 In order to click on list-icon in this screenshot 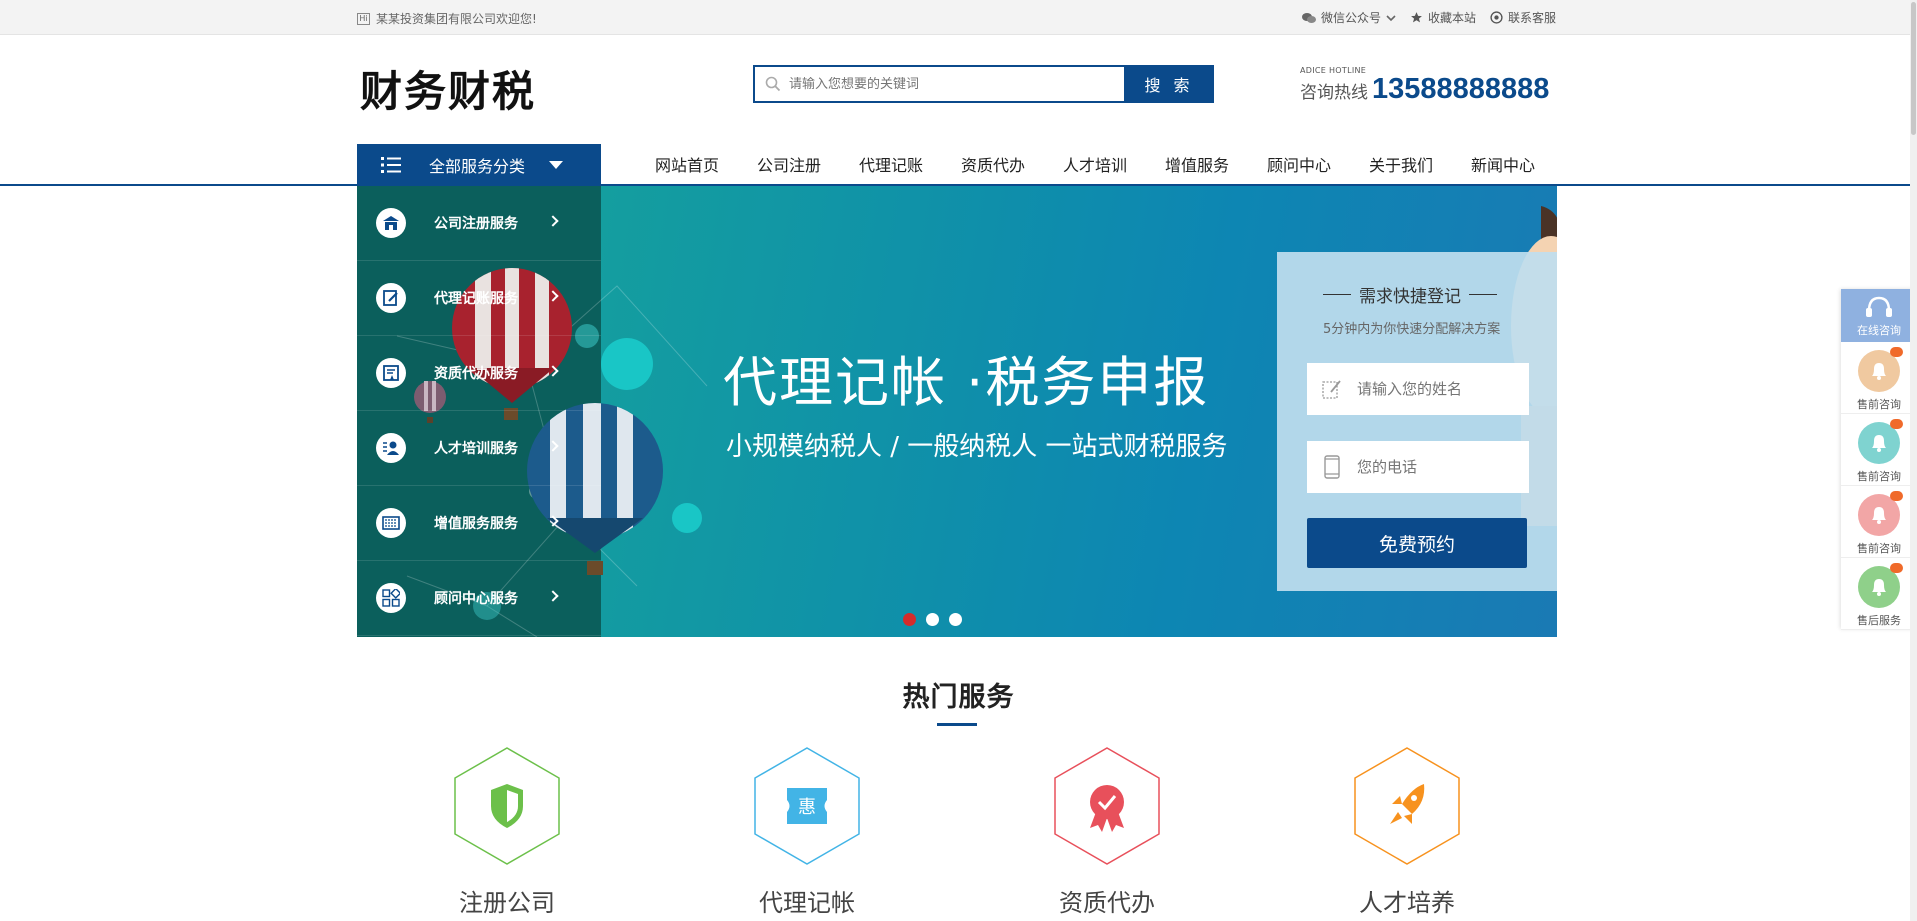, I will do `click(391, 165)`.